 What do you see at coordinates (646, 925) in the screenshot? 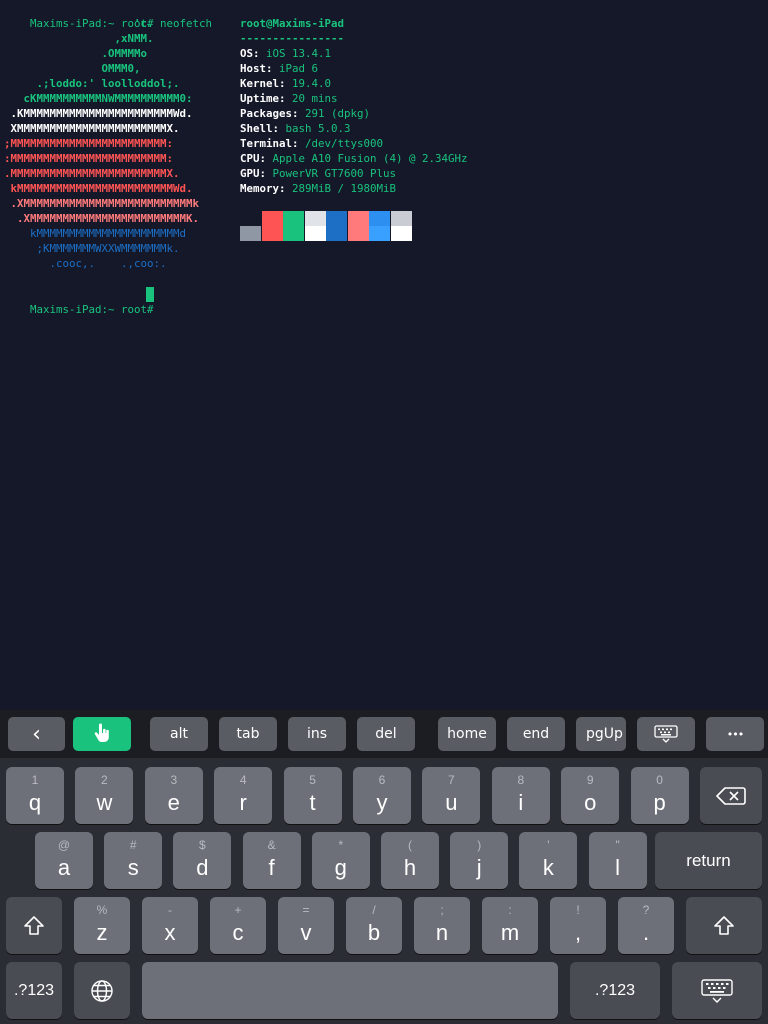
I see `letter-key: ?.` at bounding box center [646, 925].